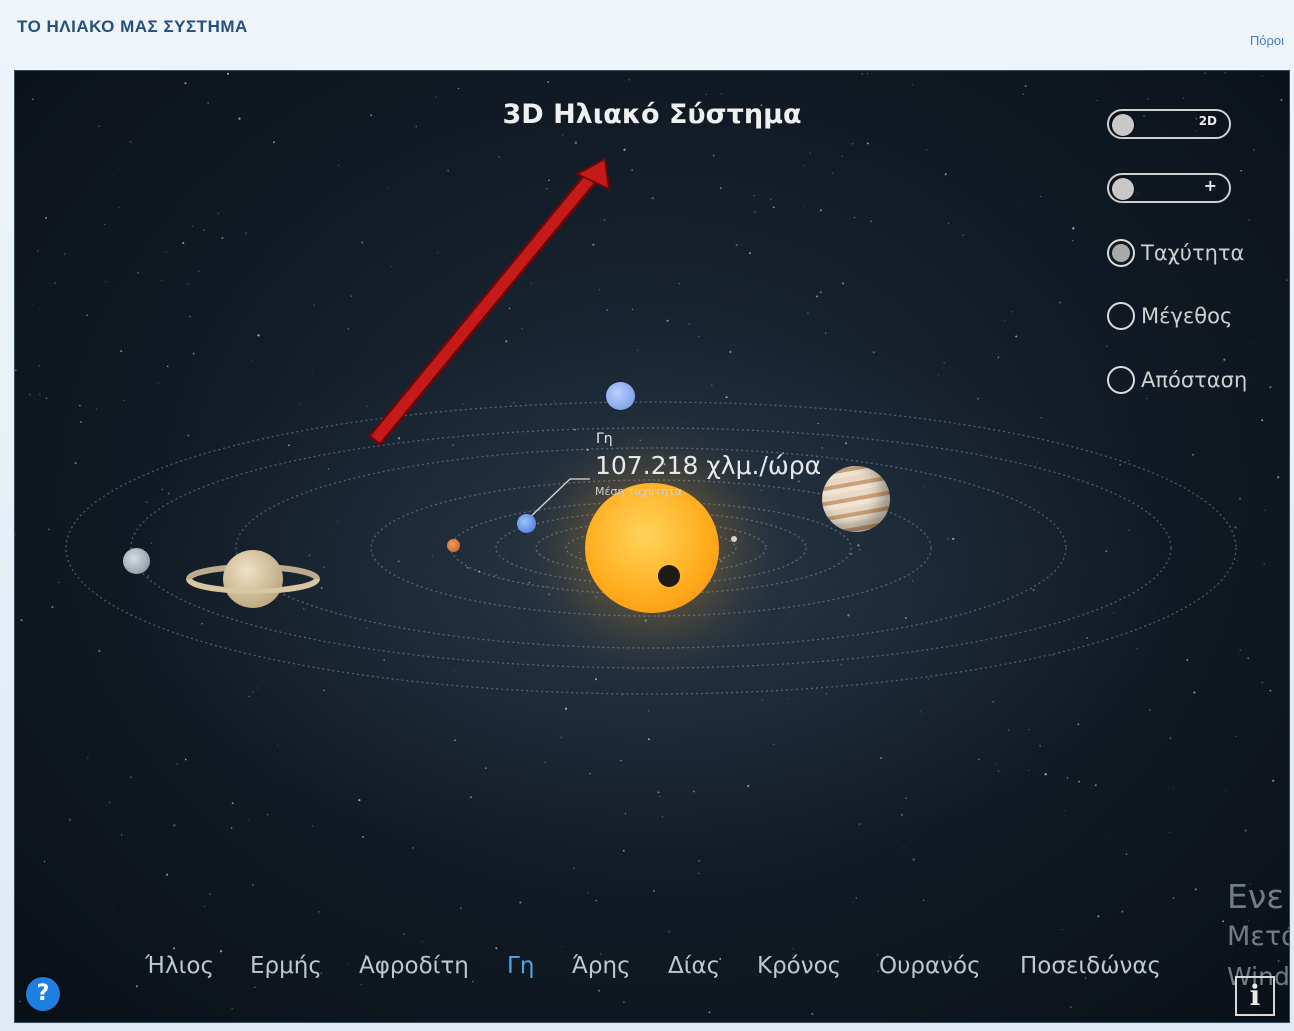 The height and width of the screenshot is (1031, 1294). I want to click on radio-speed-label: Ταχύτητα, so click(1193, 253).